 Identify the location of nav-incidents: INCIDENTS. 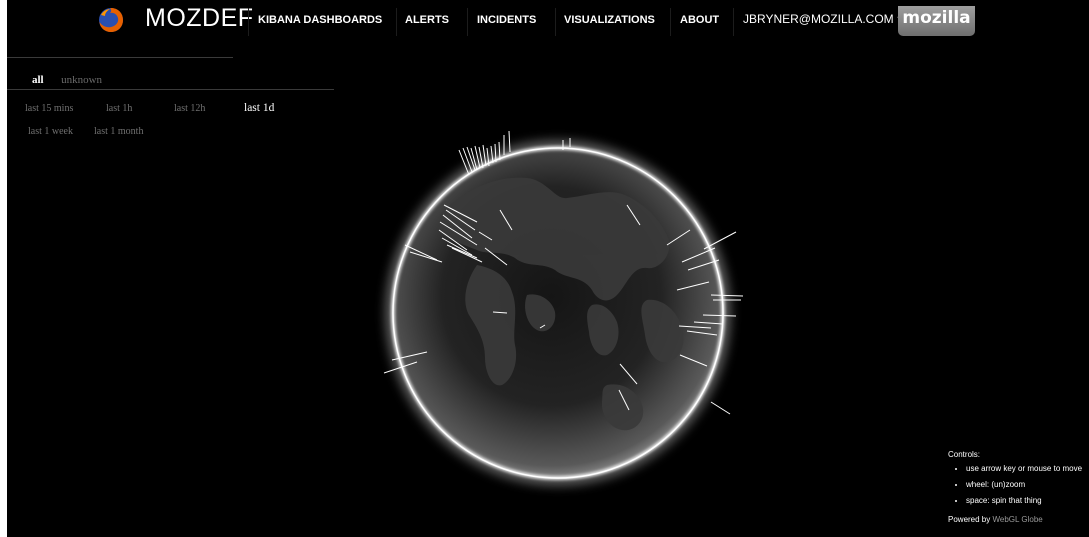
(506, 20).